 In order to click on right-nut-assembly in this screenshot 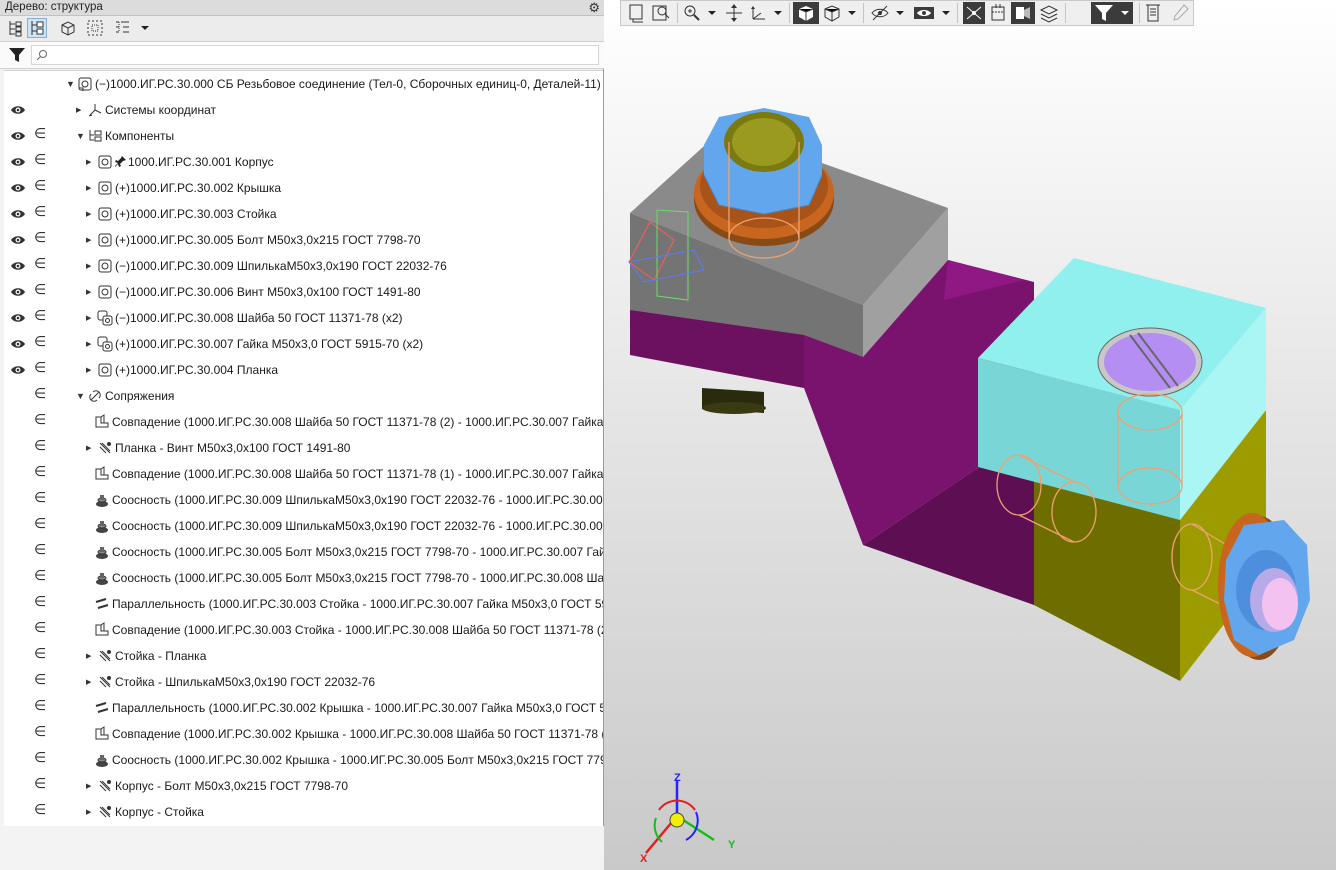, I will do `click(1264, 586)`.